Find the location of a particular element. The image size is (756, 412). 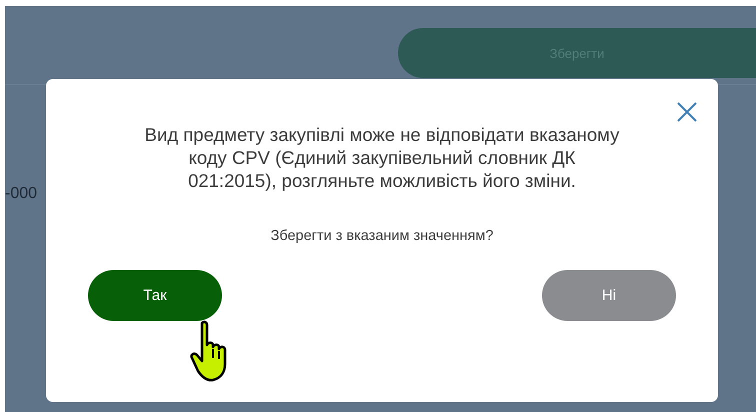

dialog-message: Вид предмету закупівлі може не відповідати вказаному коду CPV (Єдиний закупівельний словник ДК 021:2015), розгляньте можливість його зміни. is located at coordinates (382, 157).